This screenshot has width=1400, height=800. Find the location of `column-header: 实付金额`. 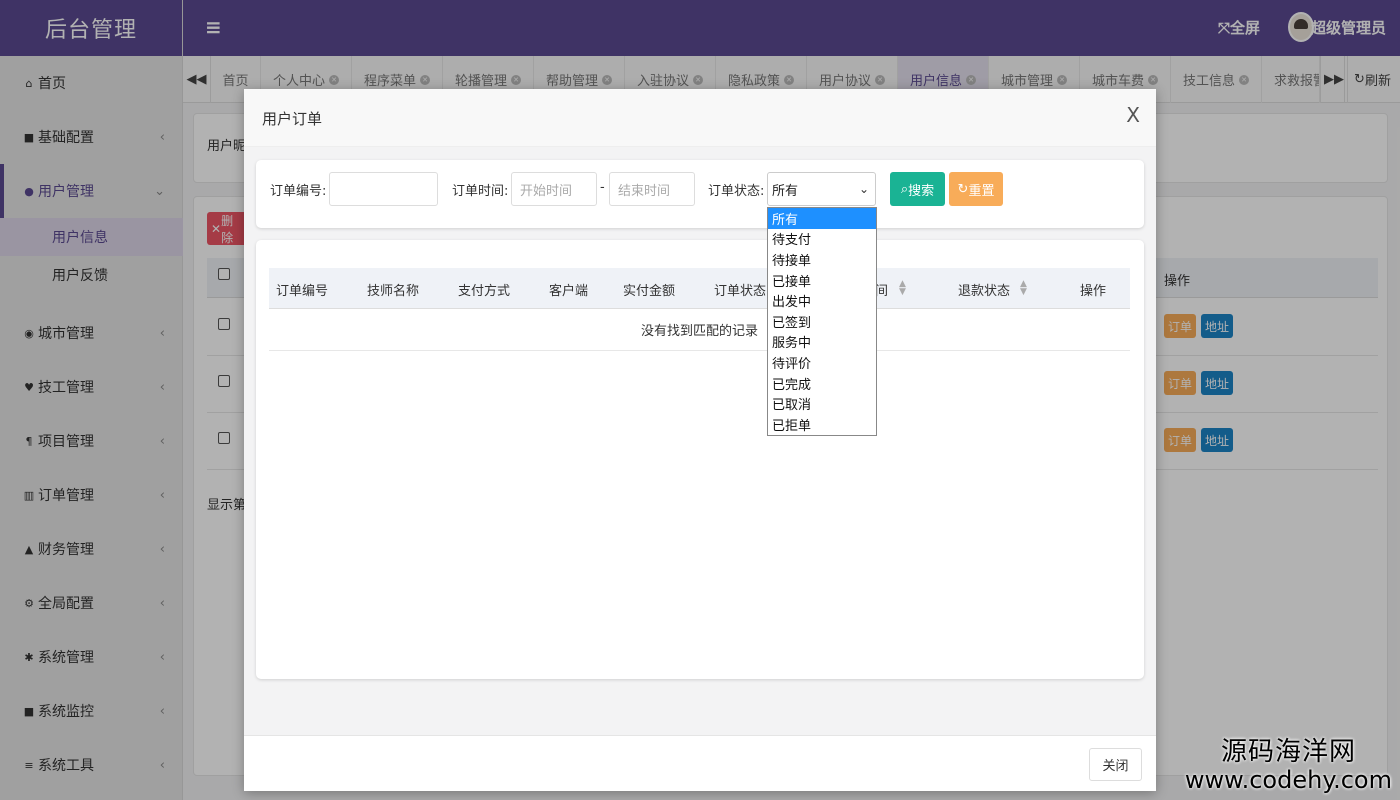

column-header: 实付金额 is located at coordinates (649, 289).